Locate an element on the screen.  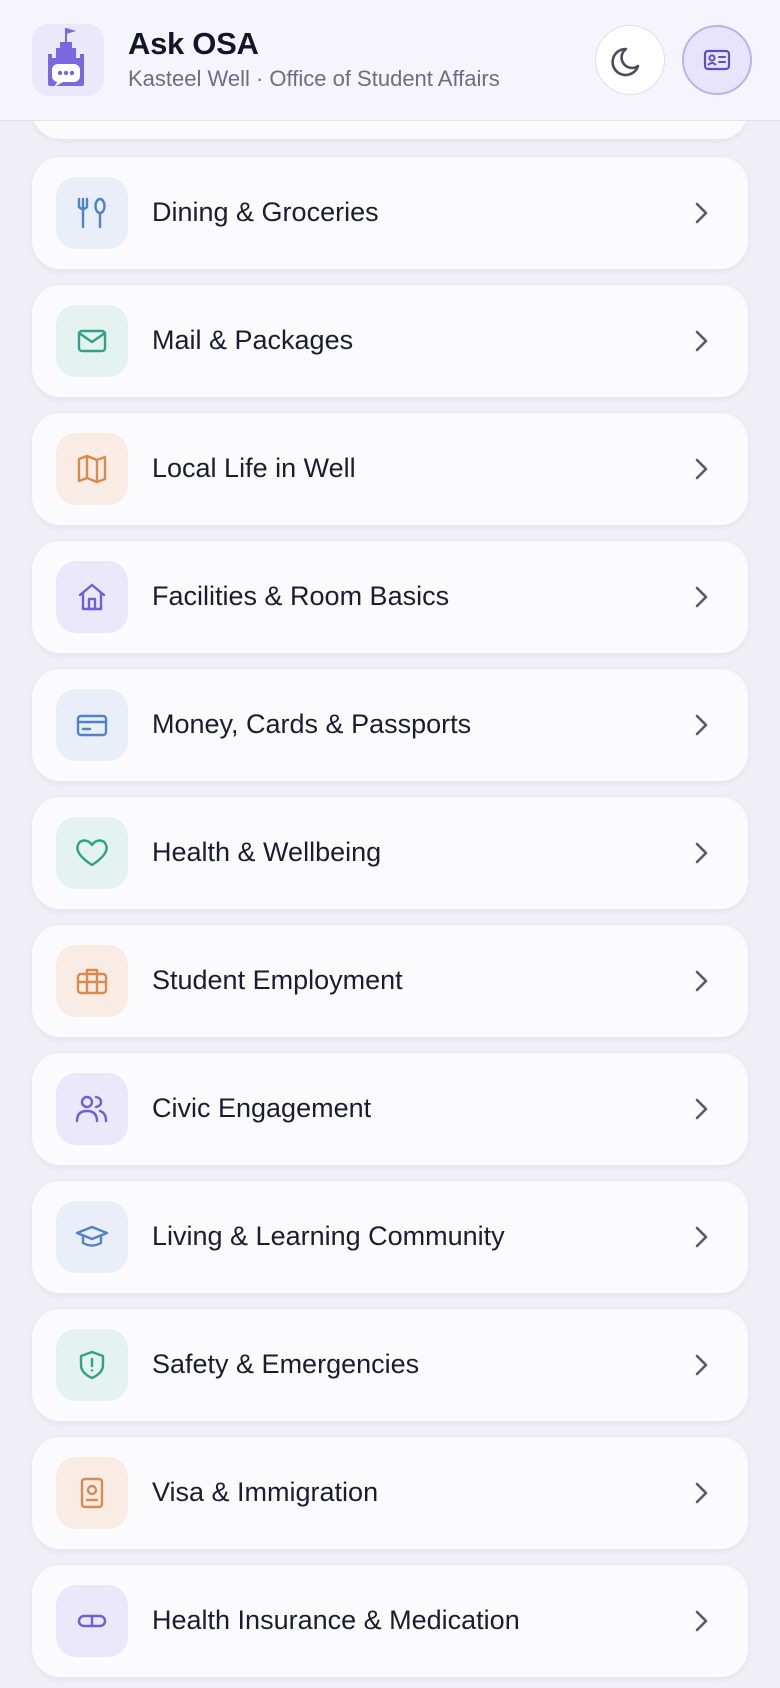
category-card: Civic Engagement is located at coordinates (390, 1109).